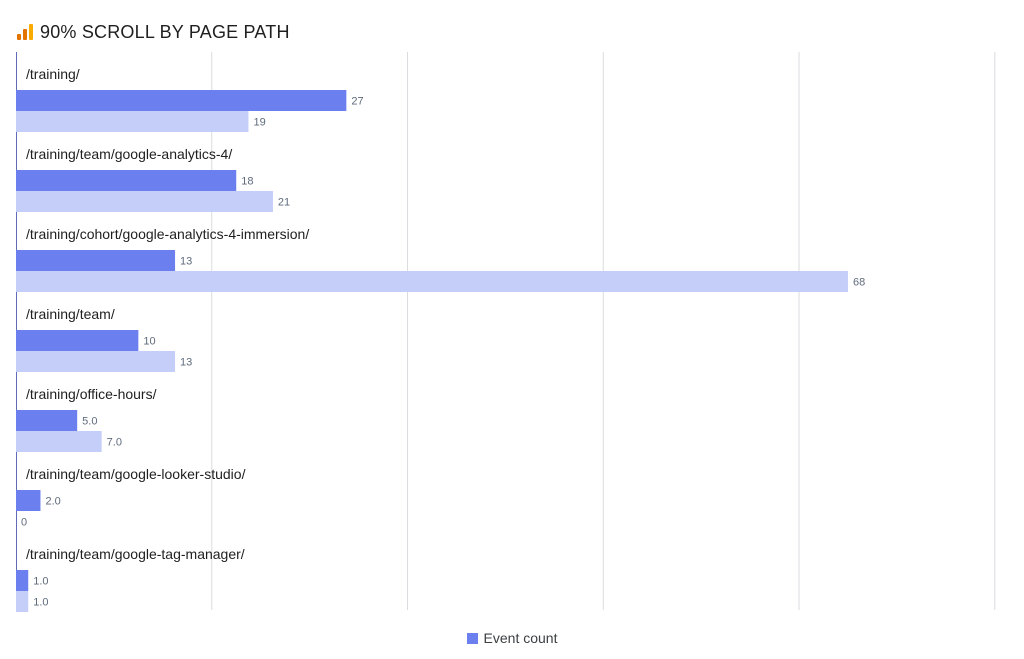 This screenshot has width=1024, height=659. I want to click on data-label: 68, so click(859, 283).